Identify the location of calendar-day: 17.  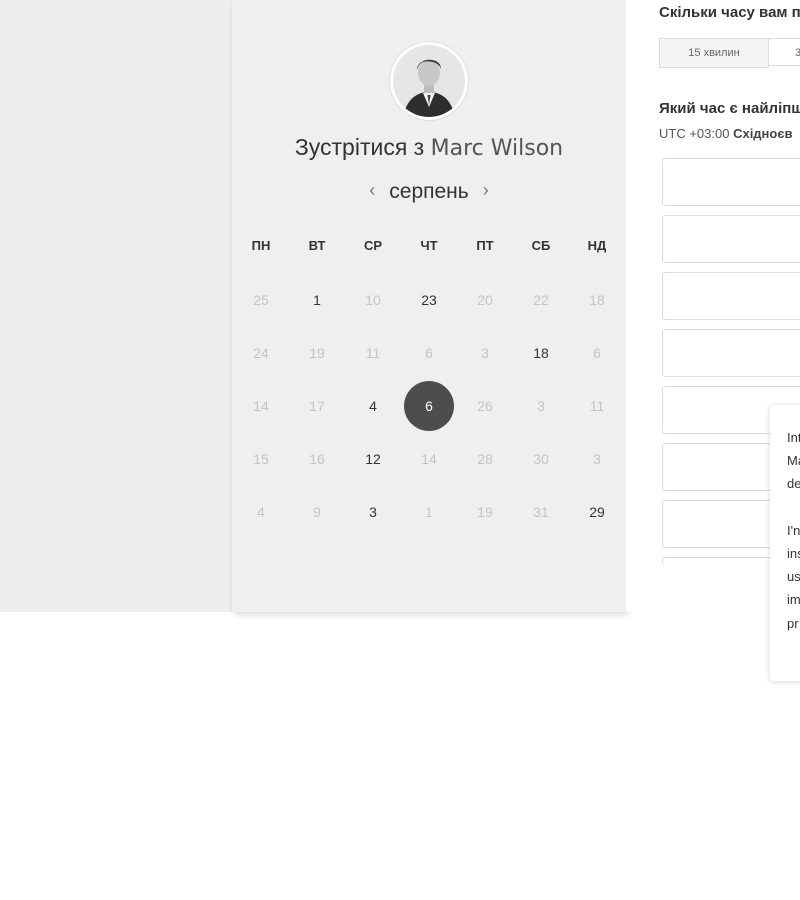
(317, 406).